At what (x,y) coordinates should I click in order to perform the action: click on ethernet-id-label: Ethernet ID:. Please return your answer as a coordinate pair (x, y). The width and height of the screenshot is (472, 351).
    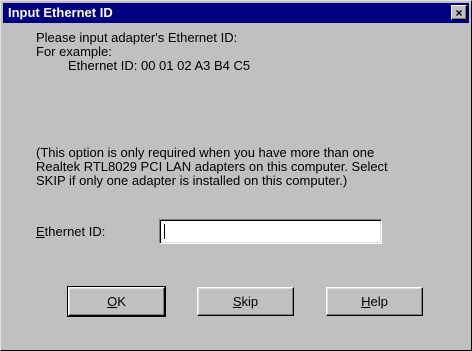
    Looking at the image, I should click on (70, 232).